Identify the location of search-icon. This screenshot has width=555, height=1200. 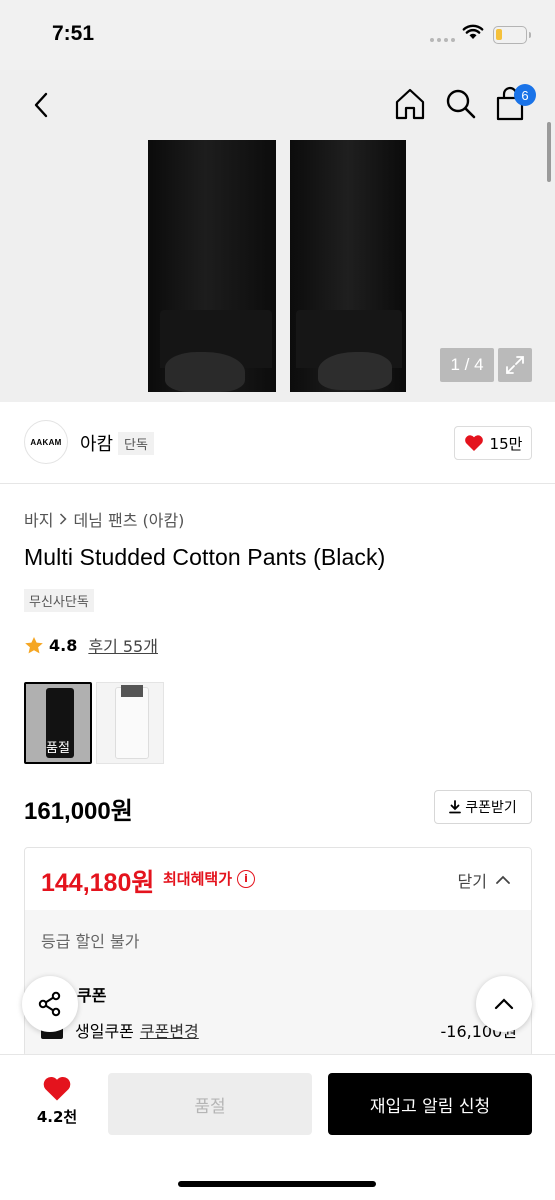
(461, 104).